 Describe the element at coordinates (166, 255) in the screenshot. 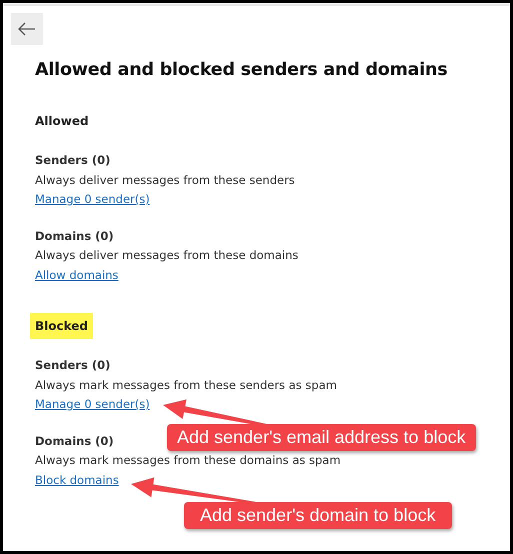

I see `item-description: Always deliver messages from these domains` at that location.